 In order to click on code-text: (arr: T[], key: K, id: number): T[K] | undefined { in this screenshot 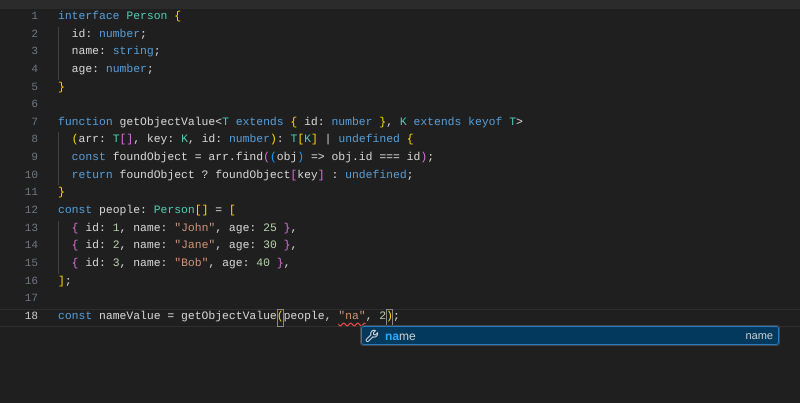, I will do `click(236, 141)`.